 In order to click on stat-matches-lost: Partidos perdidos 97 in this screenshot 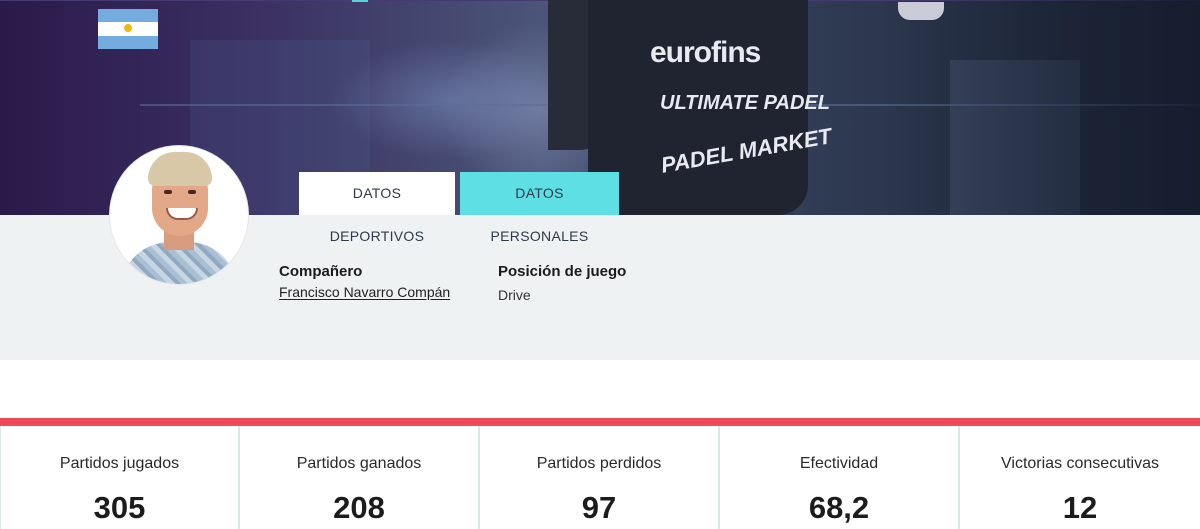, I will do `click(600, 477)`.